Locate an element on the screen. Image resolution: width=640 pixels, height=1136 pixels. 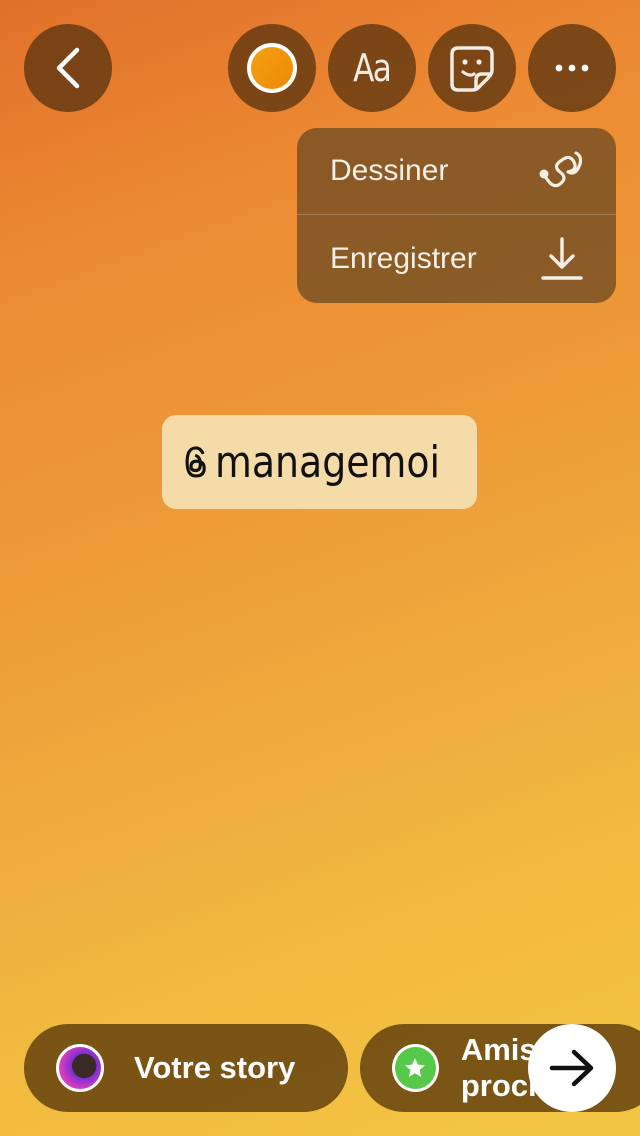
back-button is located at coordinates (68, 68).